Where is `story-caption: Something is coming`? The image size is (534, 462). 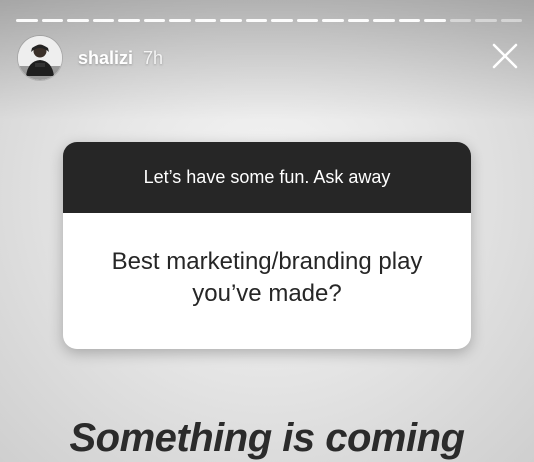 story-caption: Something is coming is located at coordinates (267, 438).